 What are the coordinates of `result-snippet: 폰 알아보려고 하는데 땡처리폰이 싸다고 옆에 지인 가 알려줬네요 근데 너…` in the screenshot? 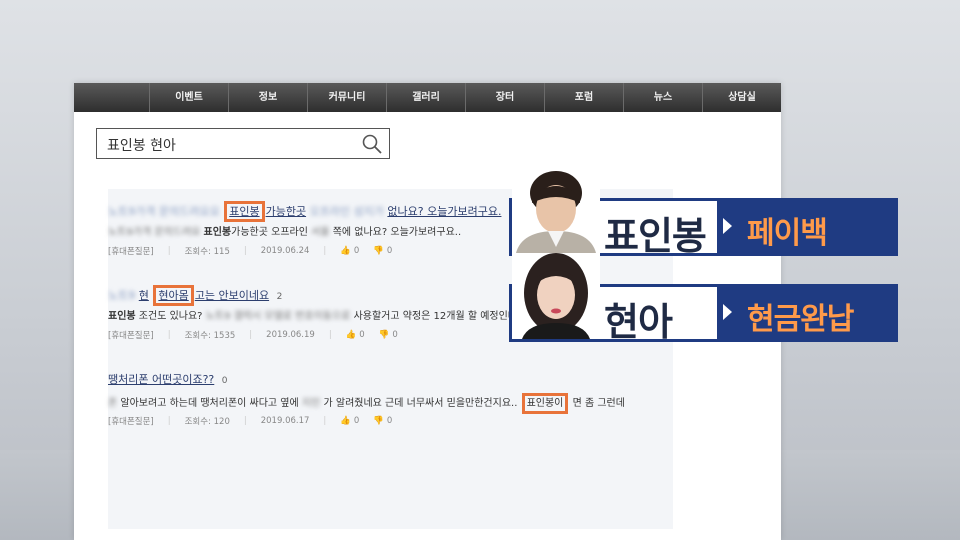 It's located at (366, 403).